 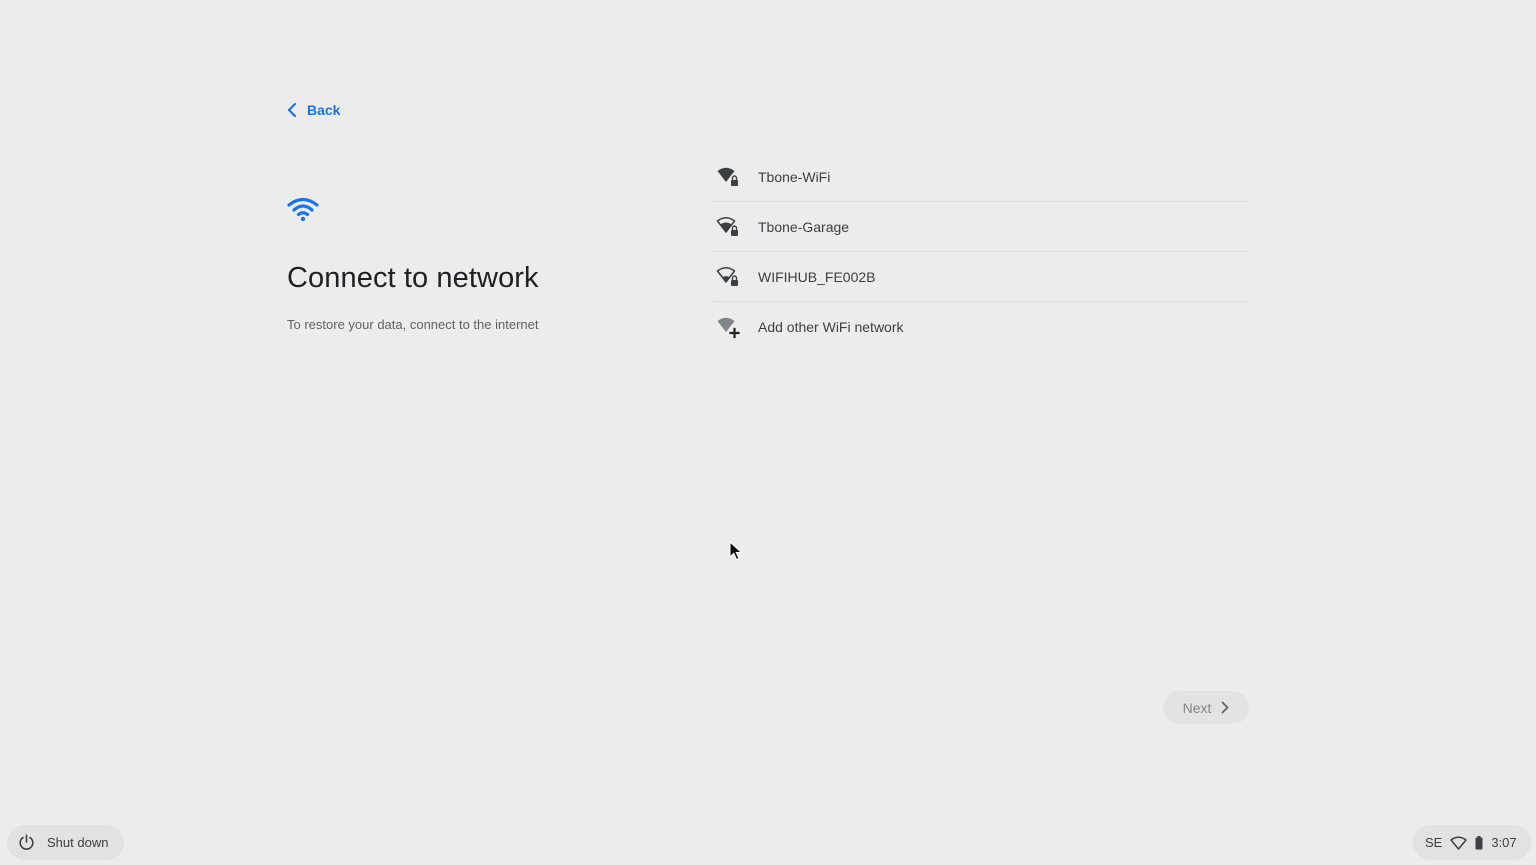 What do you see at coordinates (78, 842) in the screenshot?
I see `shutdown-label: Shut down` at bounding box center [78, 842].